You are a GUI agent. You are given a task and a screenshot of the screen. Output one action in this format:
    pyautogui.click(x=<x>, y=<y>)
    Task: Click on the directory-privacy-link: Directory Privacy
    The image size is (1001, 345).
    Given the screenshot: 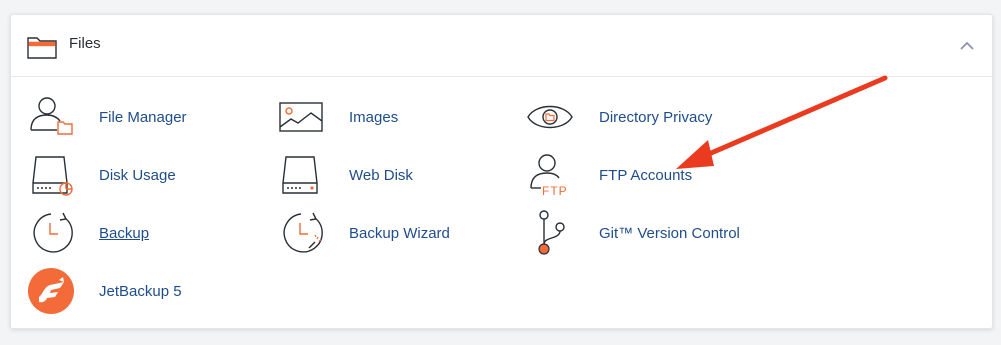 What is the action you would take?
    pyautogui.click(x=619, y=117)
    